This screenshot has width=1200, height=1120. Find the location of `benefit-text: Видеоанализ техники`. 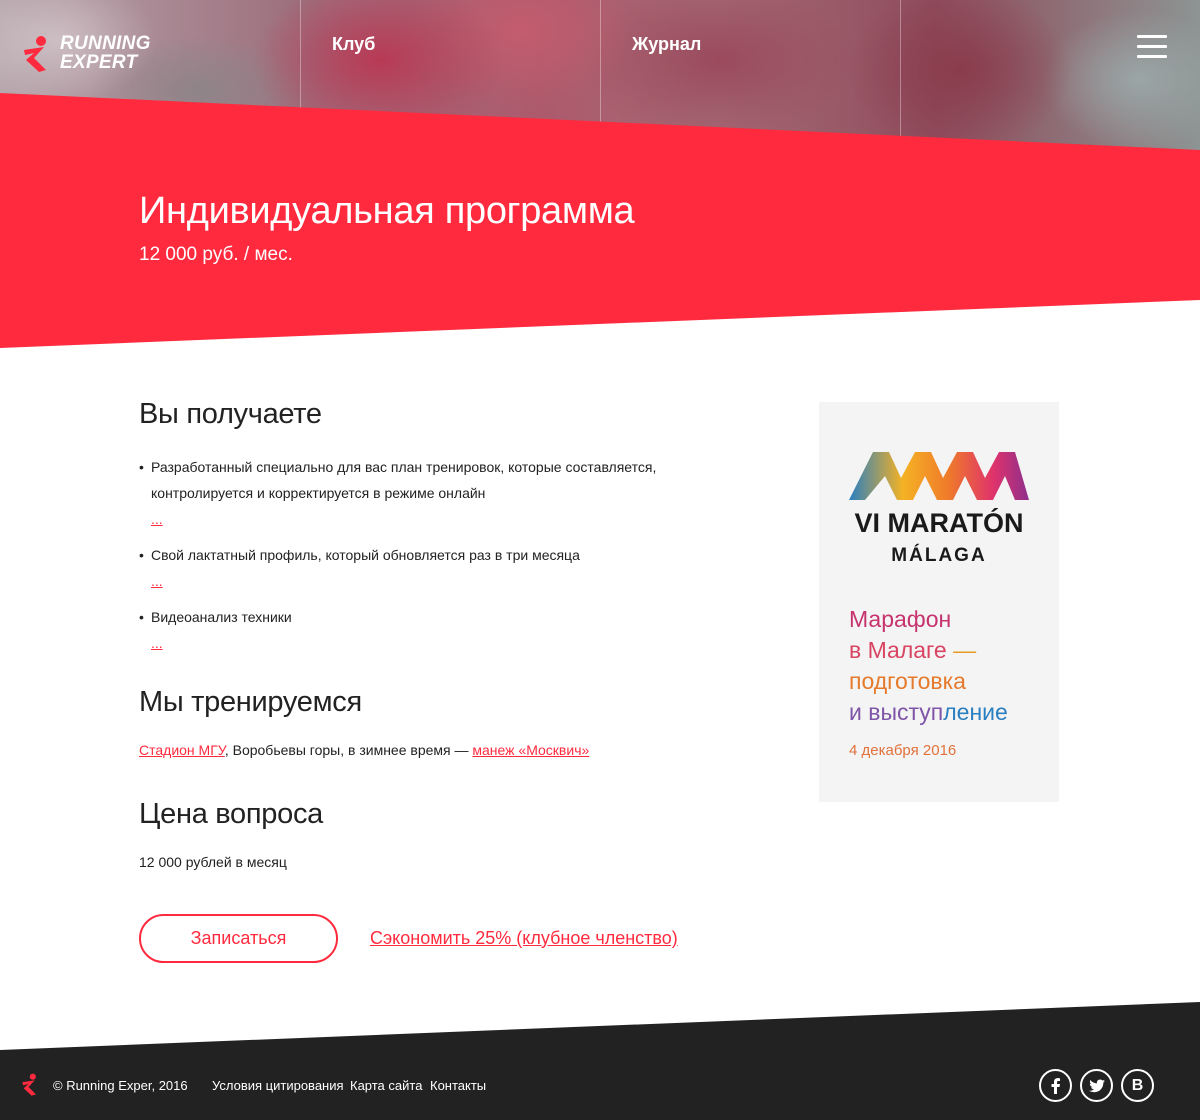

benefit-text: Видеоанализ техники is located at coordinates (221, 617).